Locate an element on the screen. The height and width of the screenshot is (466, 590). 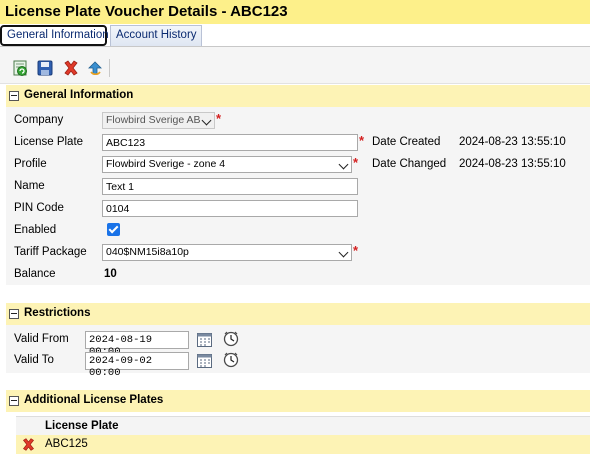
valid-to-input: 2024-09-02 00:00 is located at coordinates (137, 365).